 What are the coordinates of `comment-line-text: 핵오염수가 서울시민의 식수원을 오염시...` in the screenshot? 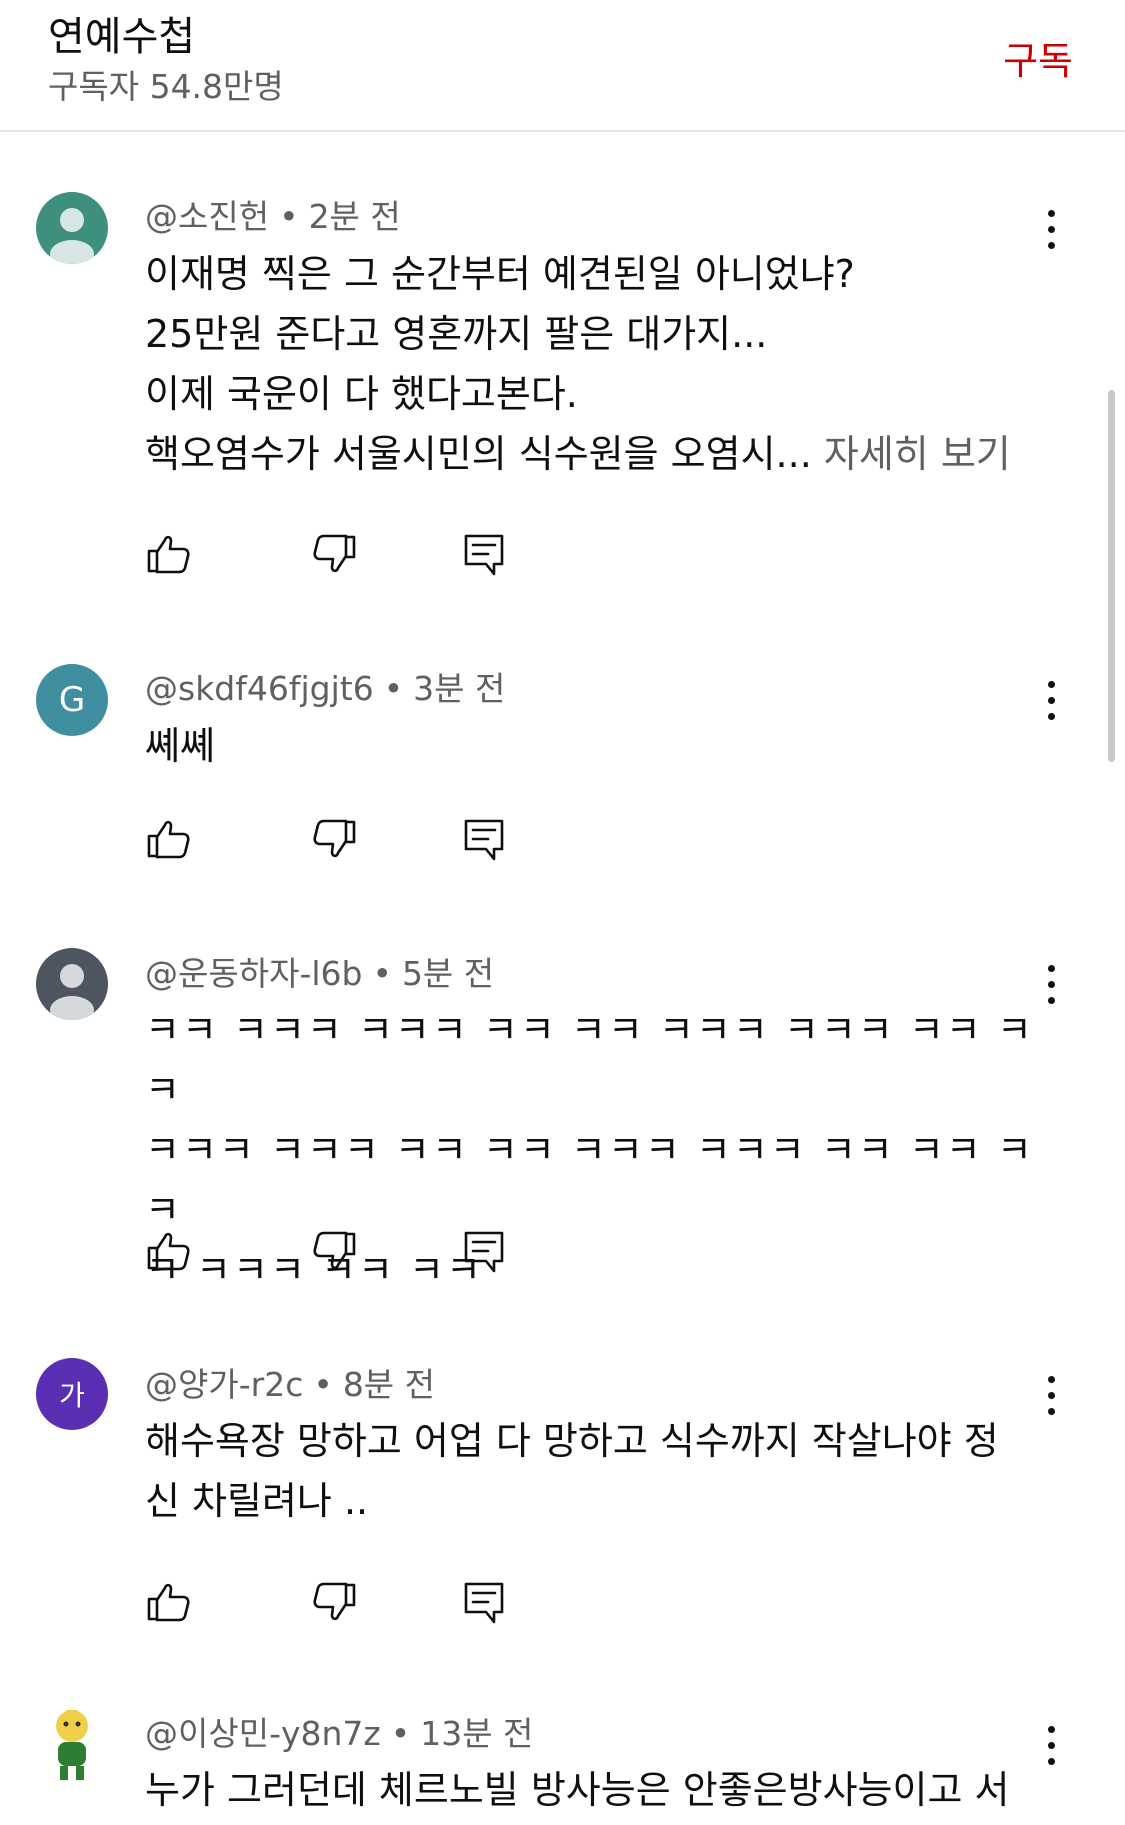 It's located at (478, 454).